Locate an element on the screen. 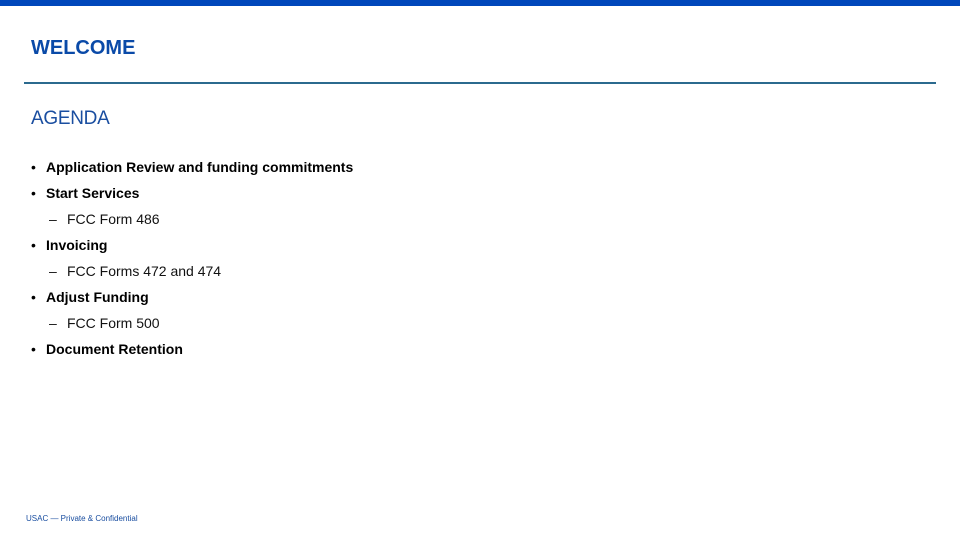  agenda-subitem: FCC Form 486 is located at coordinates (191, 222).